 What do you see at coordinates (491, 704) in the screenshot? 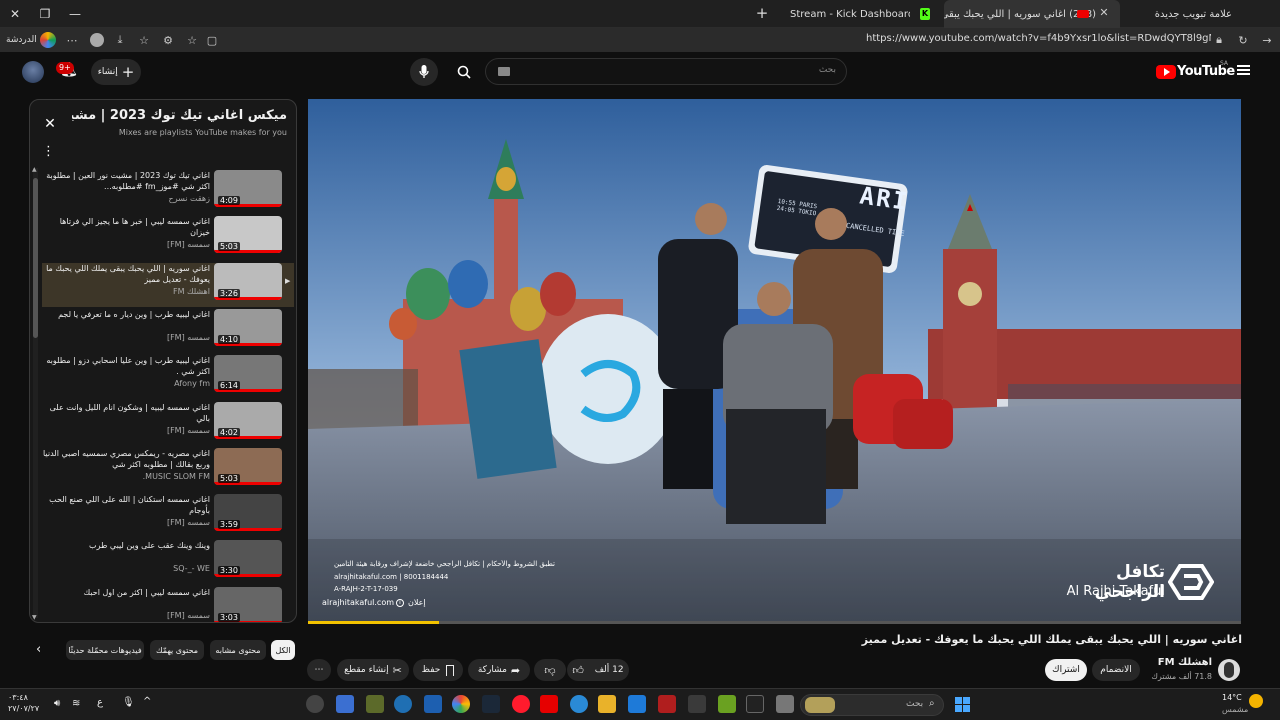
I see `taskbar-steam-icon` at bounding box center [491, 704].